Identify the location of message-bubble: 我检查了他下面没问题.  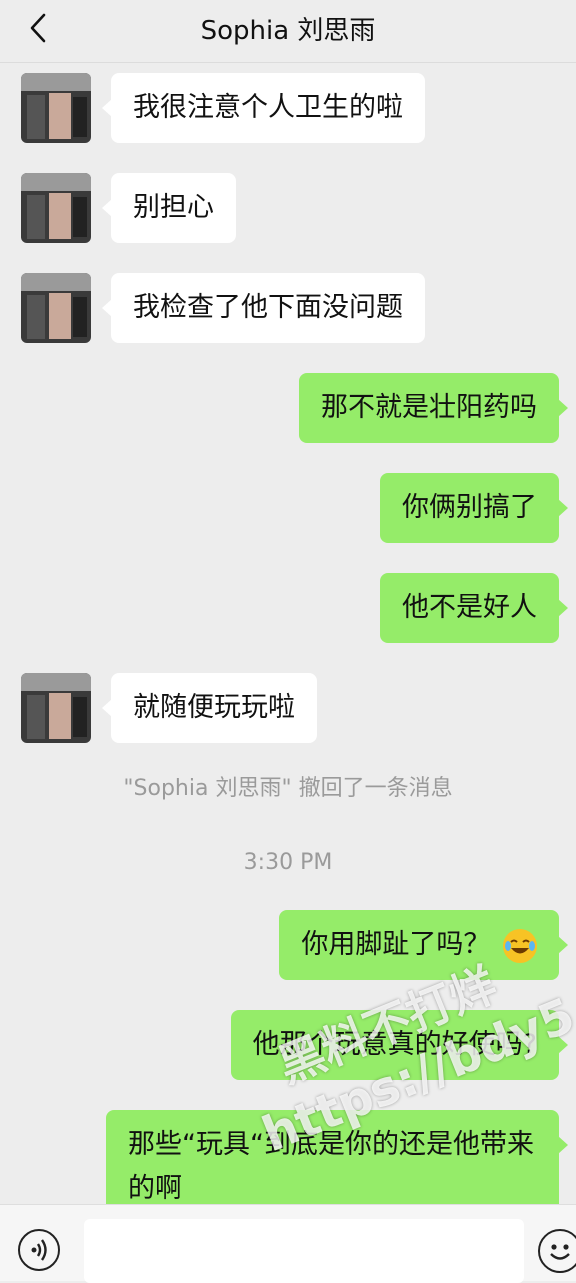
(263, 308).